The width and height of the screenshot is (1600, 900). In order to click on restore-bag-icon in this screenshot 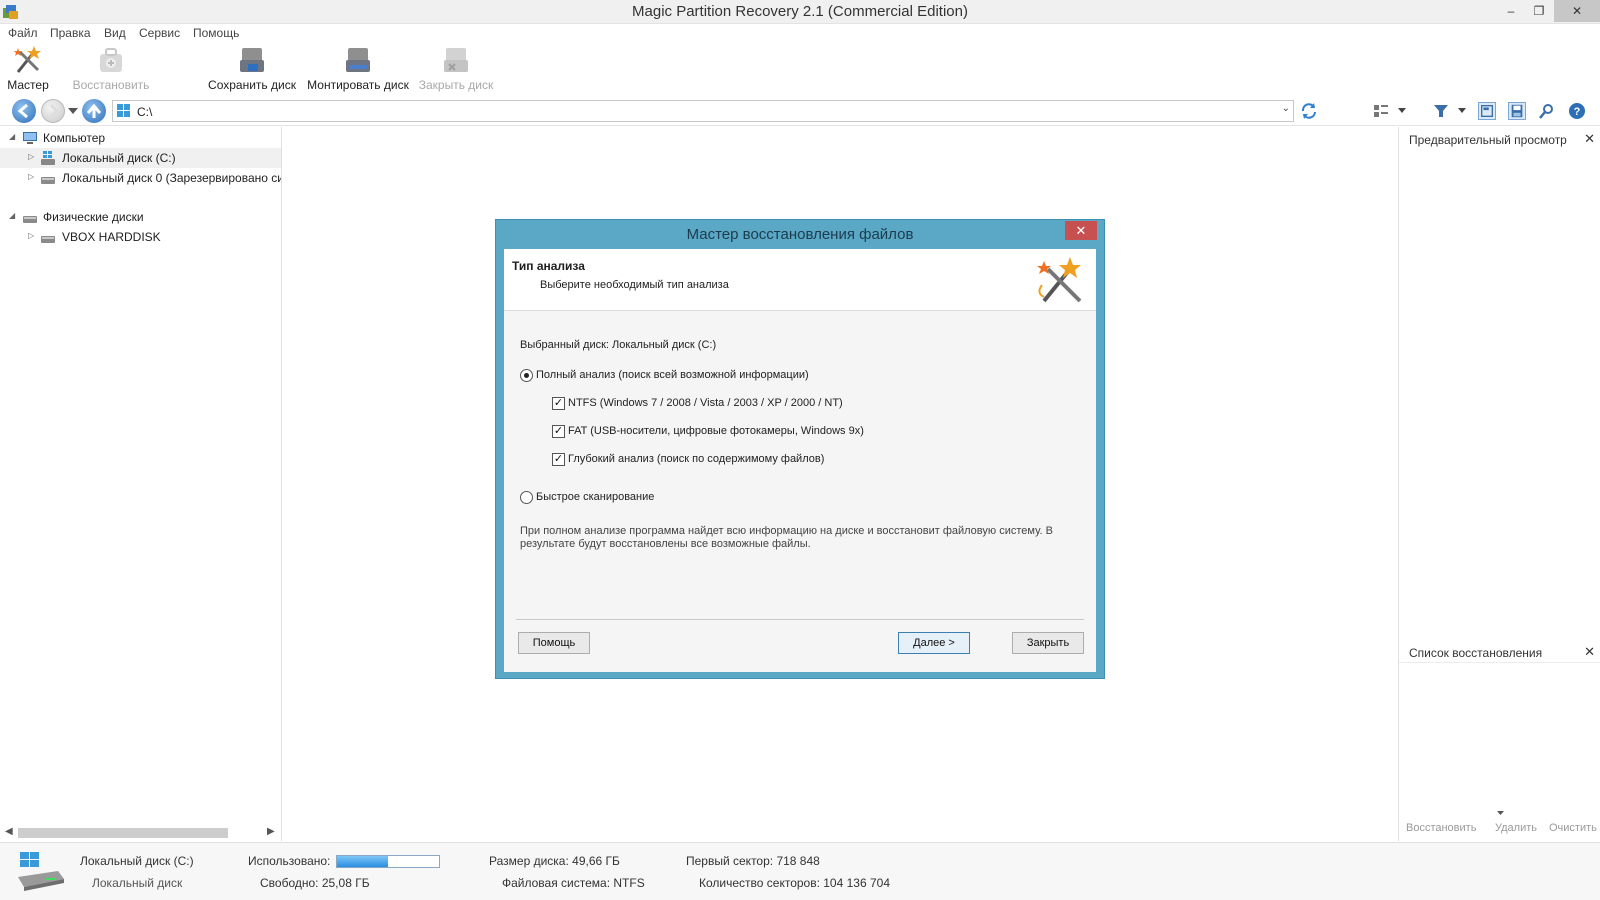, I will do `click(111, 60)`.